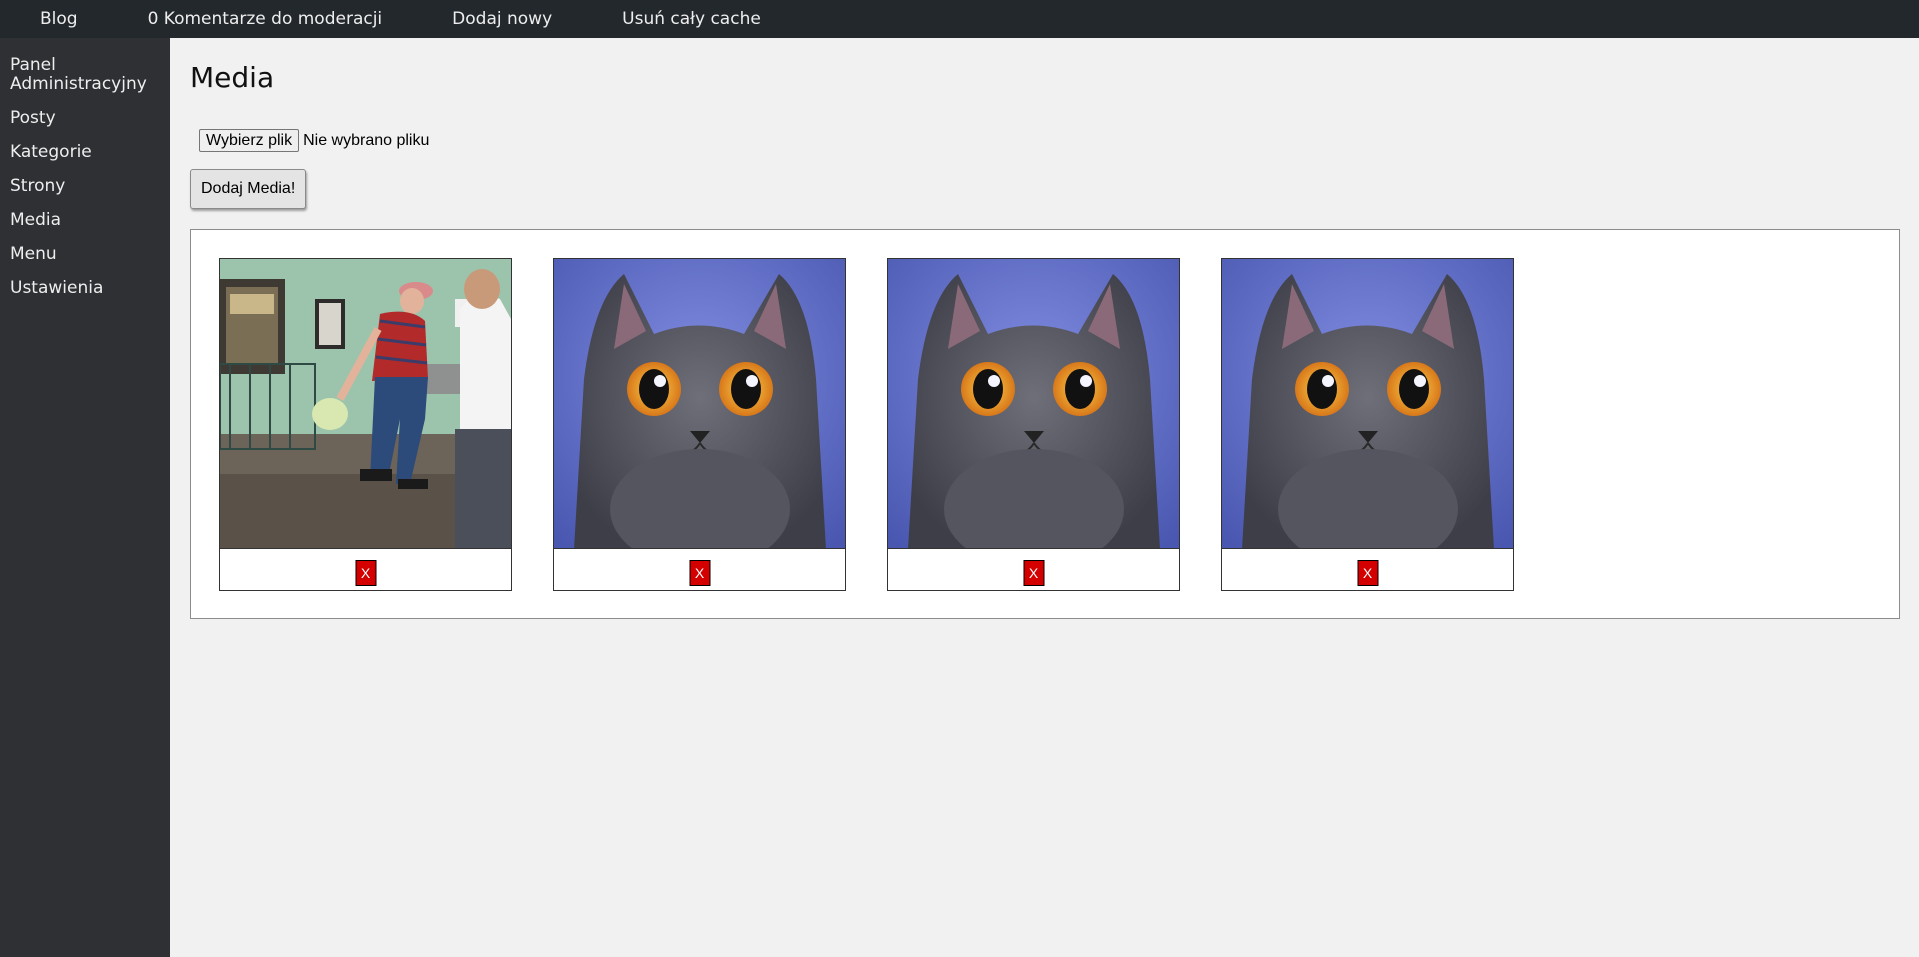 The image size is (1919, 957). What do you see at coordinates (85, 75) in the screenshot?
I see `sidebar-item-dashboard: Panel Administracyjny` at bounding box center [85, 75].